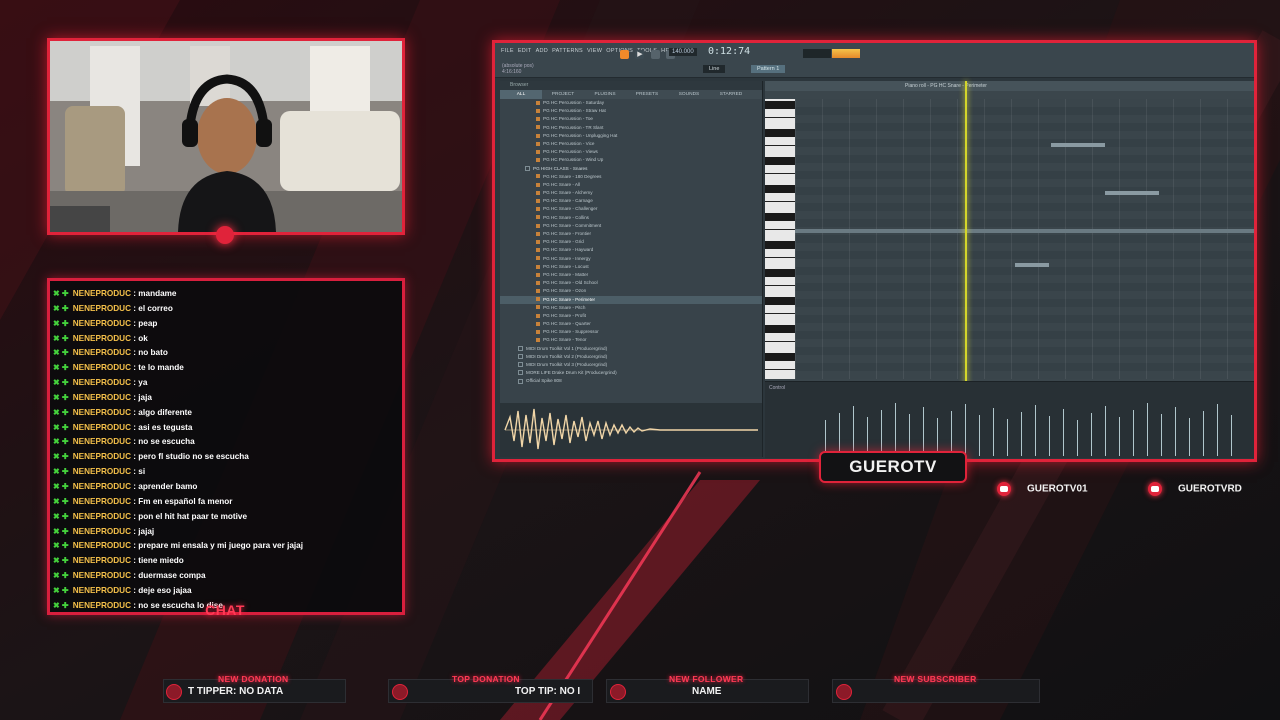  I want to click on menu-item-patterns: PATTERNS, so click(567, 51).